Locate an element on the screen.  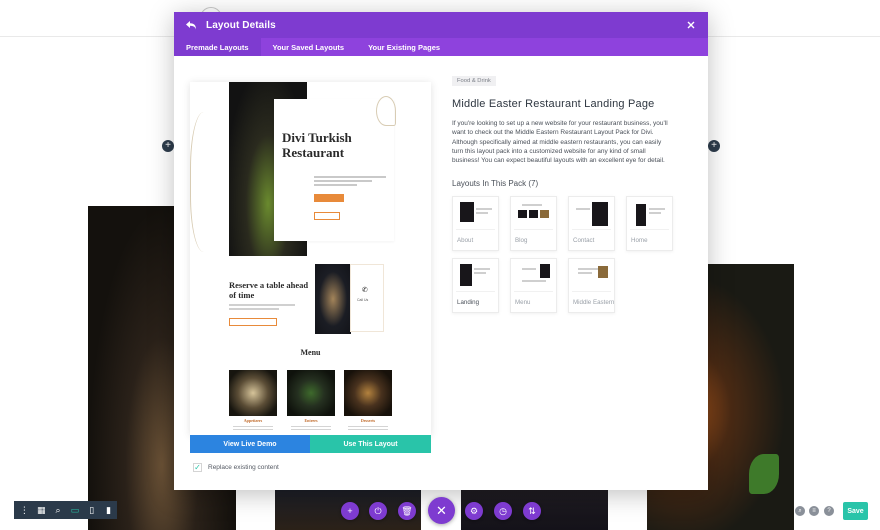
history-icon: ◷ is located at coordinates (503, 511).